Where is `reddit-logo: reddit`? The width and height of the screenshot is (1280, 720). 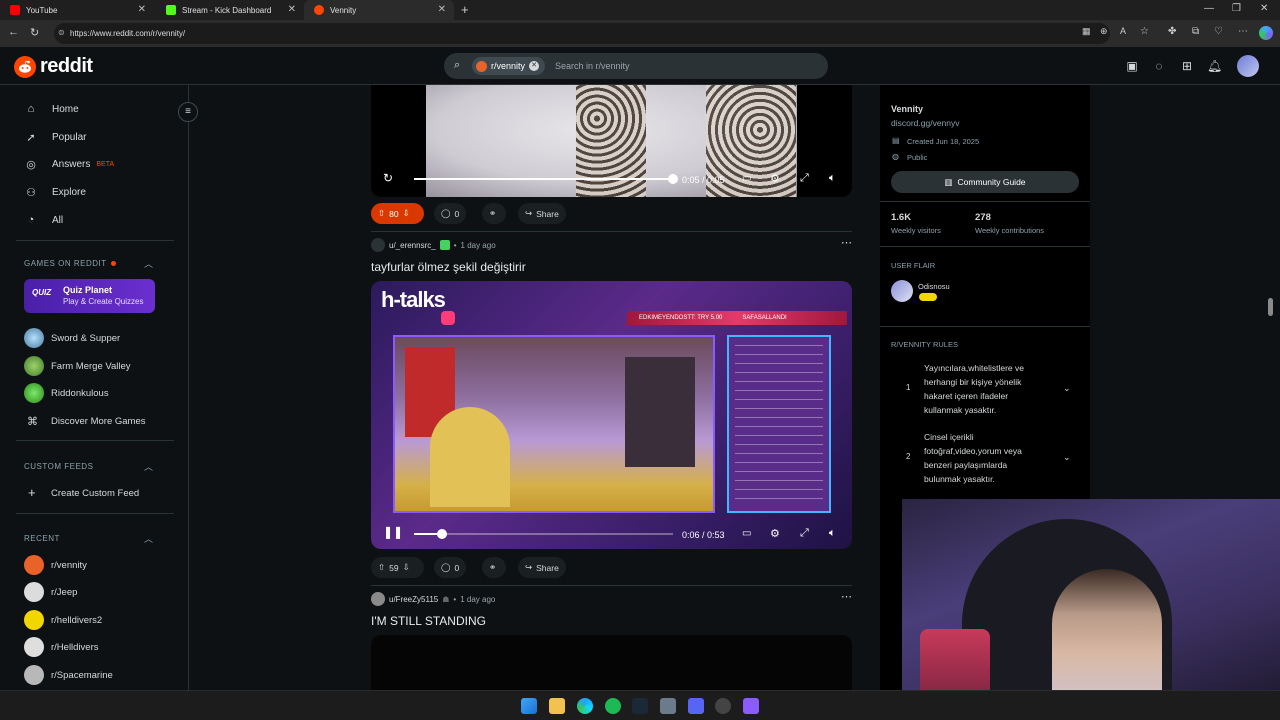
reddit-logo: reddit is located at coordinates (53, 66).